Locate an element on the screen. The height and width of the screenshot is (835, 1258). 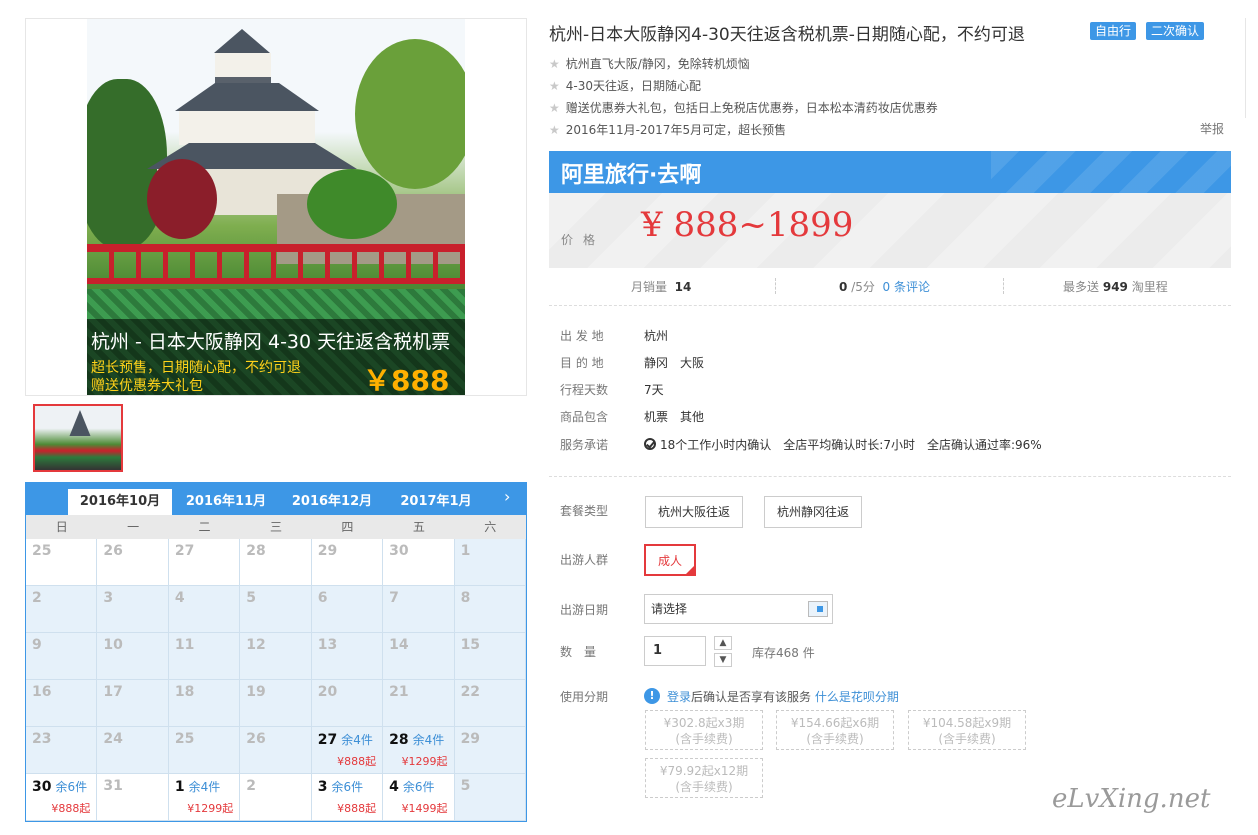
day-number: 6 is located at coordinates (322, 598).